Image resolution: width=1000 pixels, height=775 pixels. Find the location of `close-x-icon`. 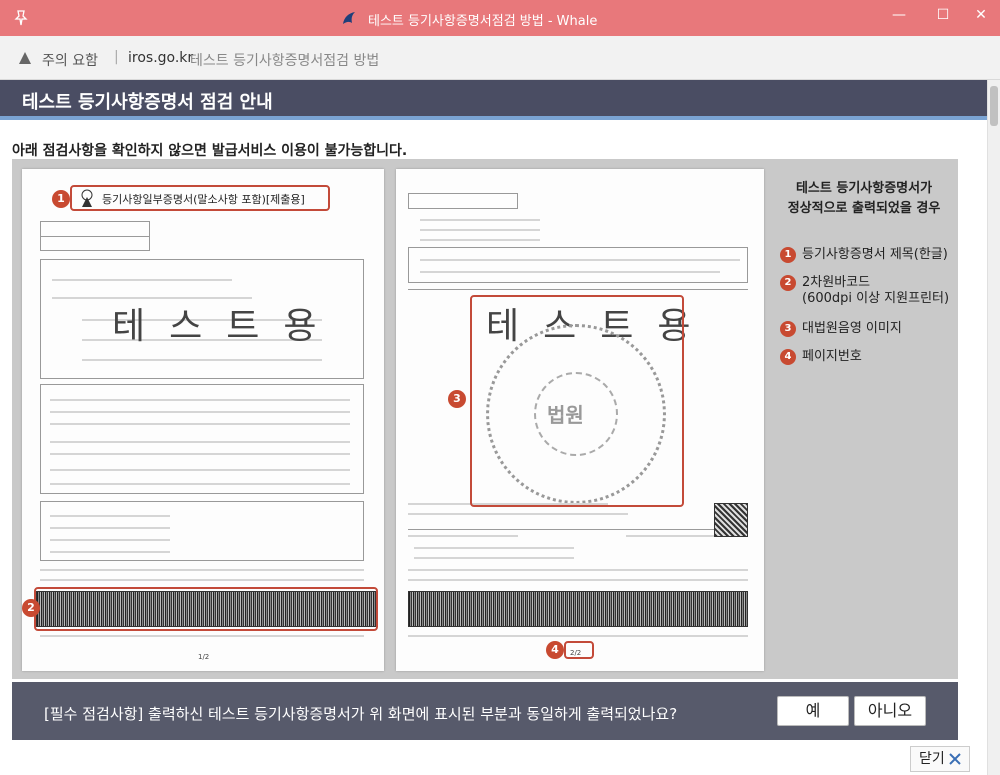

close-x-icon is located at coordinates (955, 759).